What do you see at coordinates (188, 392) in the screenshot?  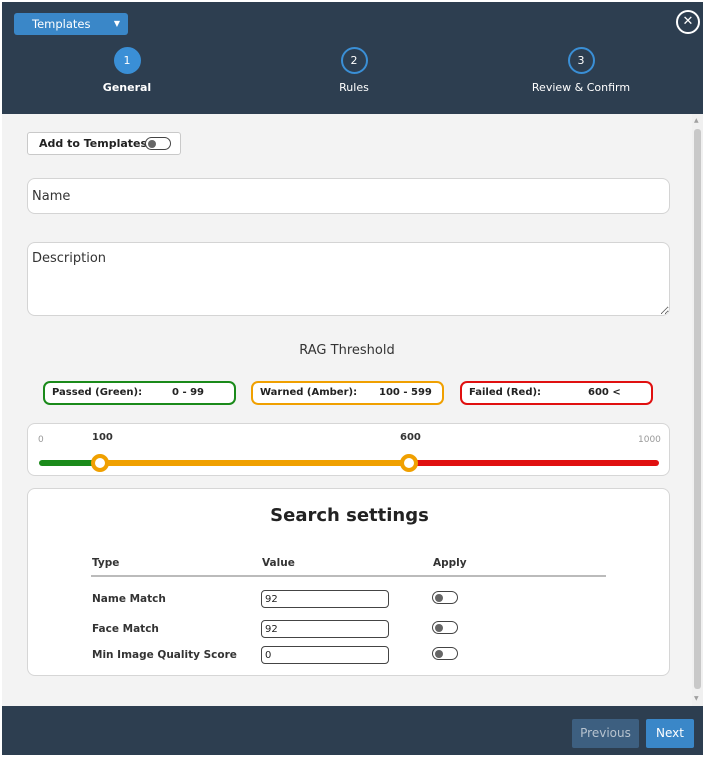 I see `passed-range: 0 - 99` at bounding box center [188, 392].